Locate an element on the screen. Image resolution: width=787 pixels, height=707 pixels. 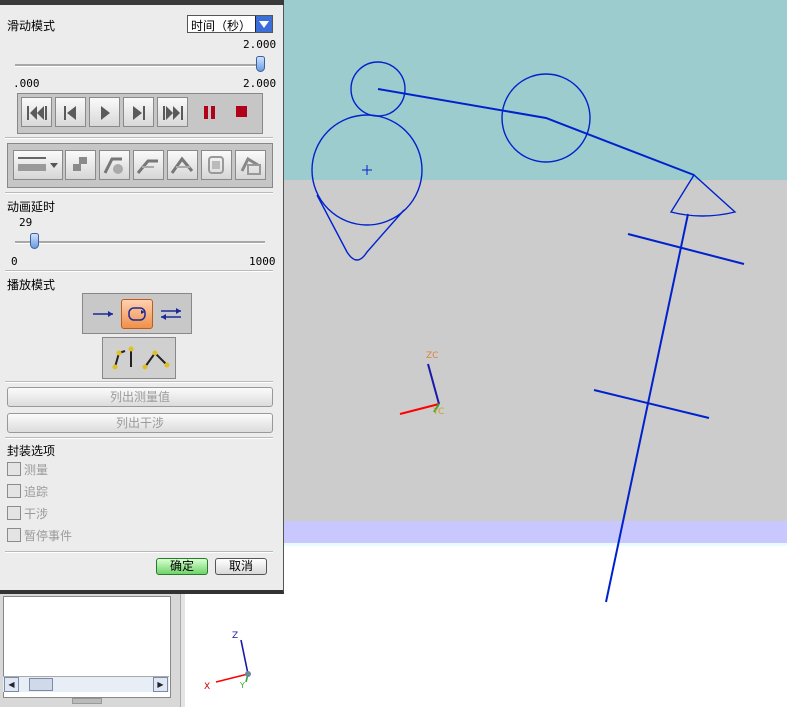
horizontal-scrollbar: ◀ ▶ is located at coordinates (86, 684).